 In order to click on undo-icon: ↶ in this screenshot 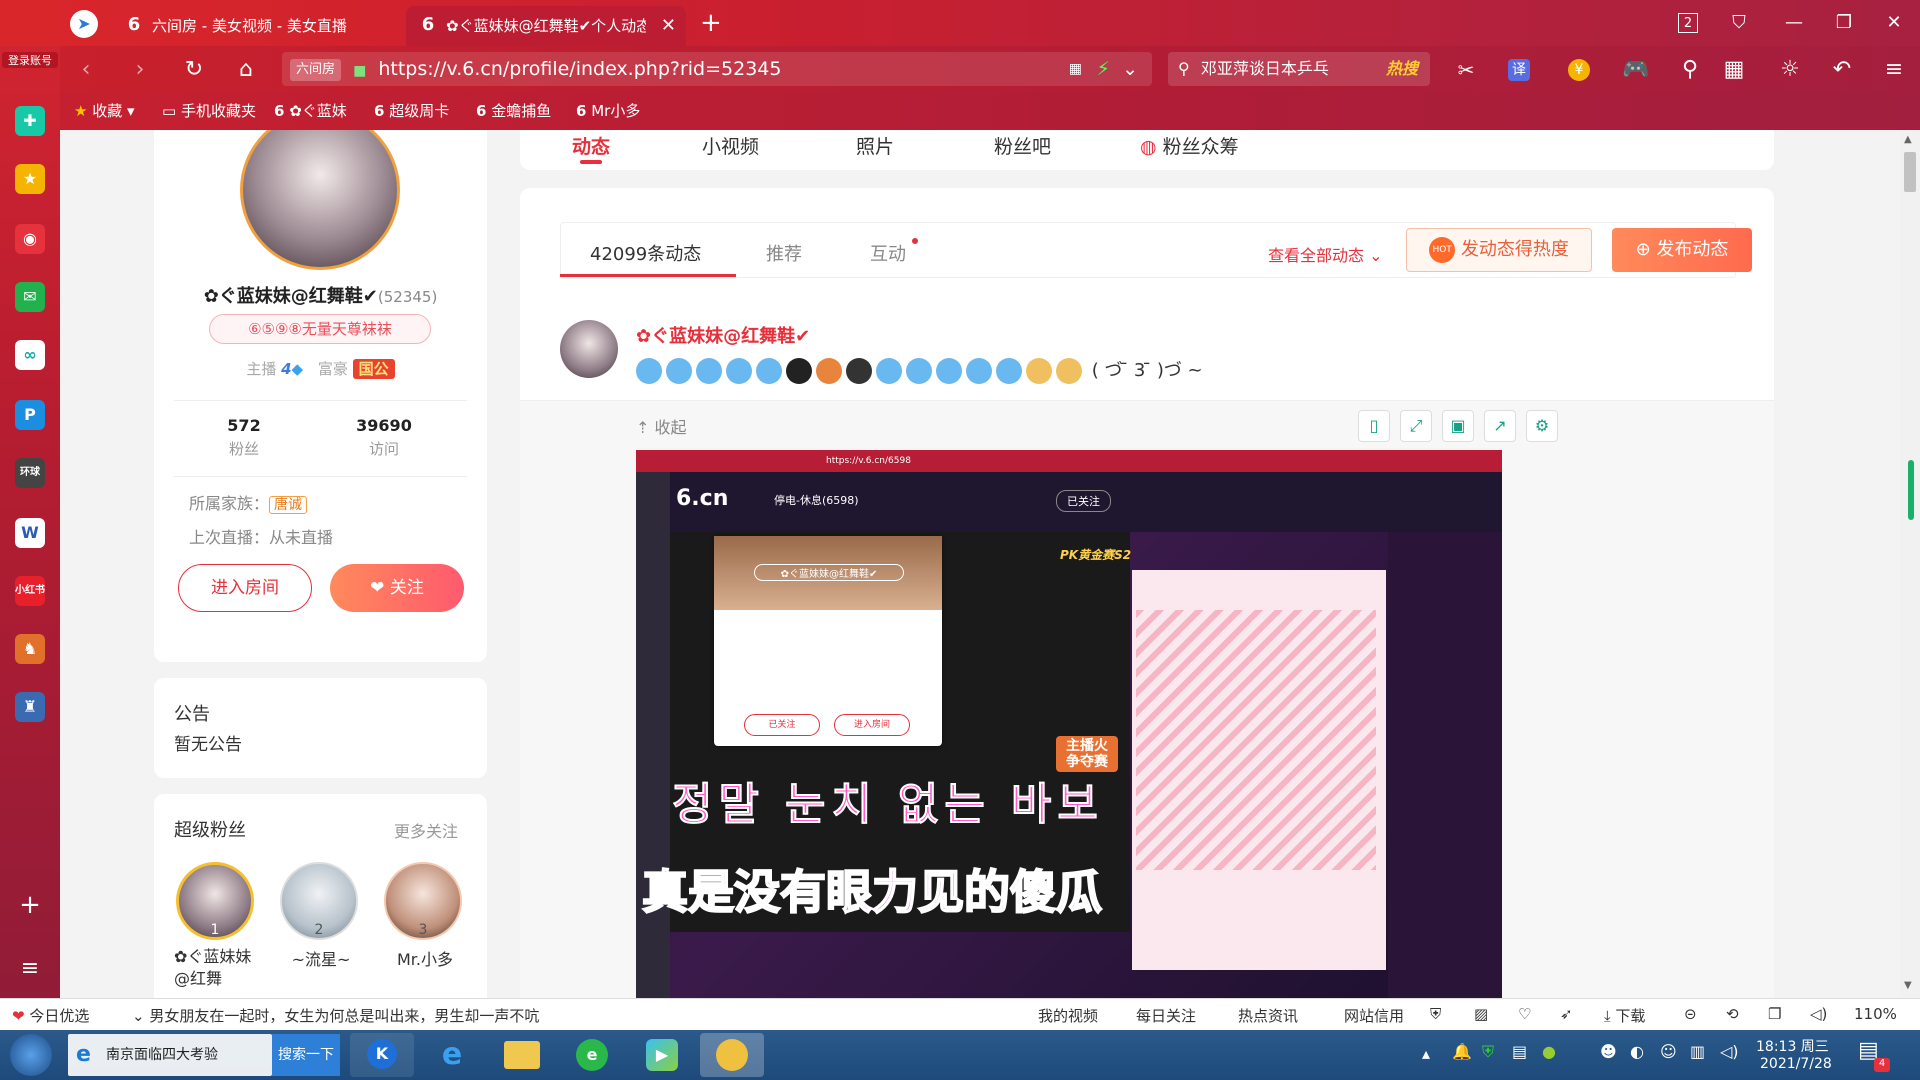, I will do `click(1842, 70)`.